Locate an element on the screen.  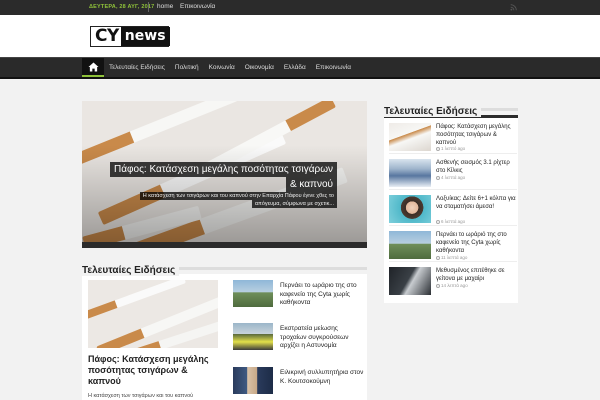
nav-item-contact: Επικοινωνία is located at coordinates (333, 67).